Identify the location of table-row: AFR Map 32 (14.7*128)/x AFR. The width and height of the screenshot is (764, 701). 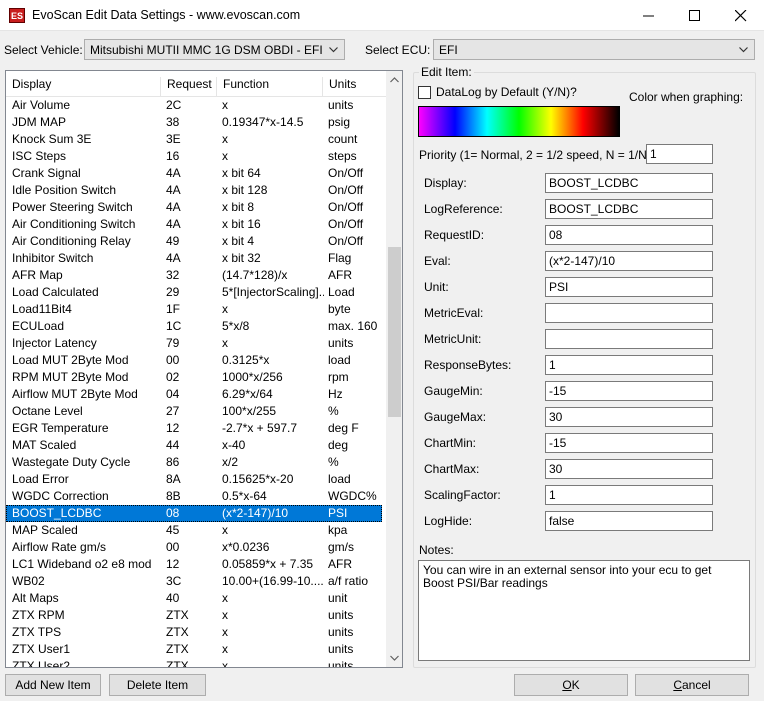
(194, 275).